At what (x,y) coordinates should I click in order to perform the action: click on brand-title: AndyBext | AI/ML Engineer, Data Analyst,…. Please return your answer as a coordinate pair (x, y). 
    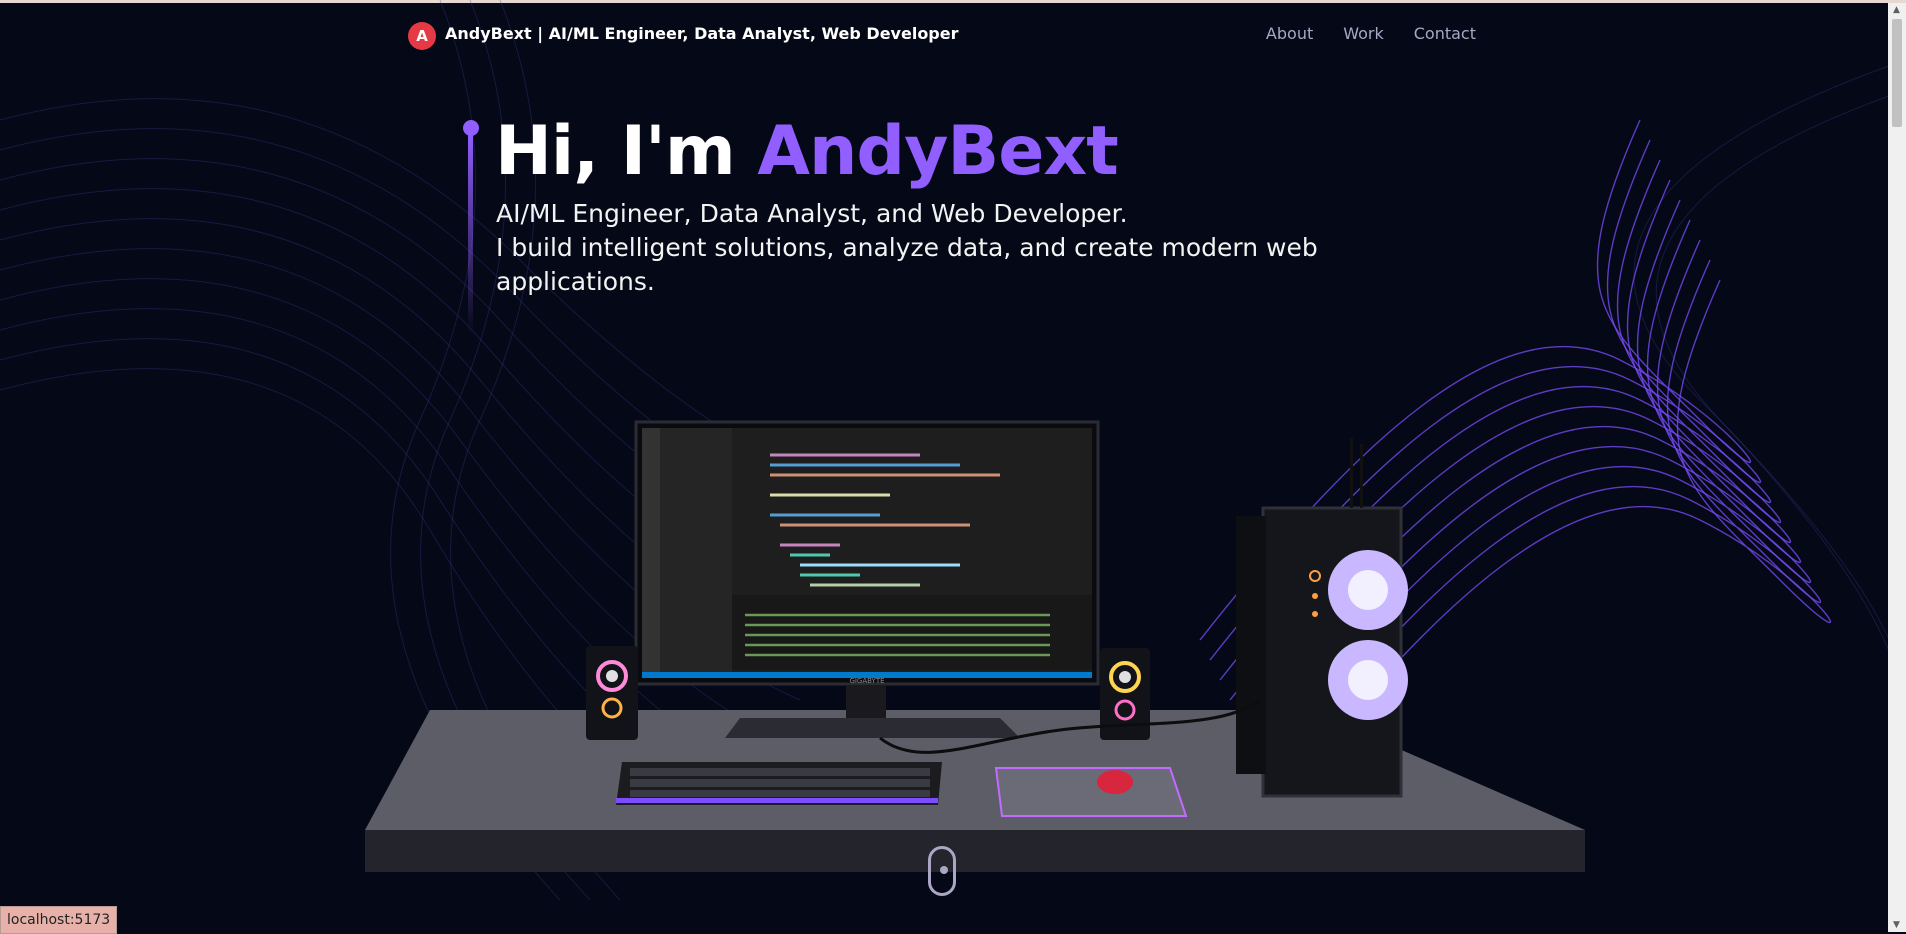
    Looking at the image, I should click on (702, 33).